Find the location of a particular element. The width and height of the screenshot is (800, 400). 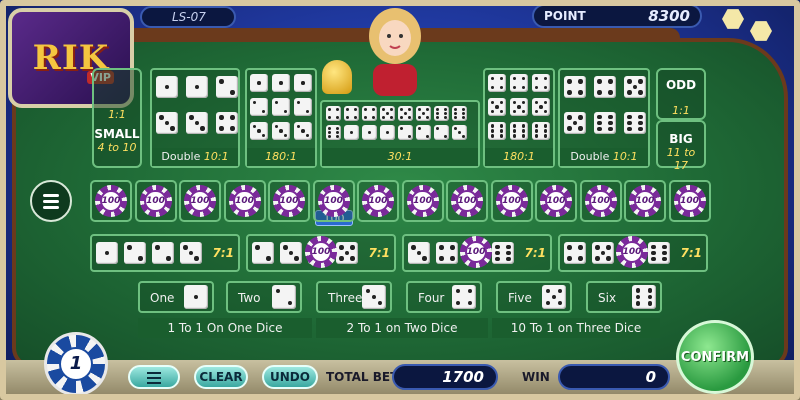

single-payout-left: 1 To 1 On One Dice is located at coordinates (225, 328).